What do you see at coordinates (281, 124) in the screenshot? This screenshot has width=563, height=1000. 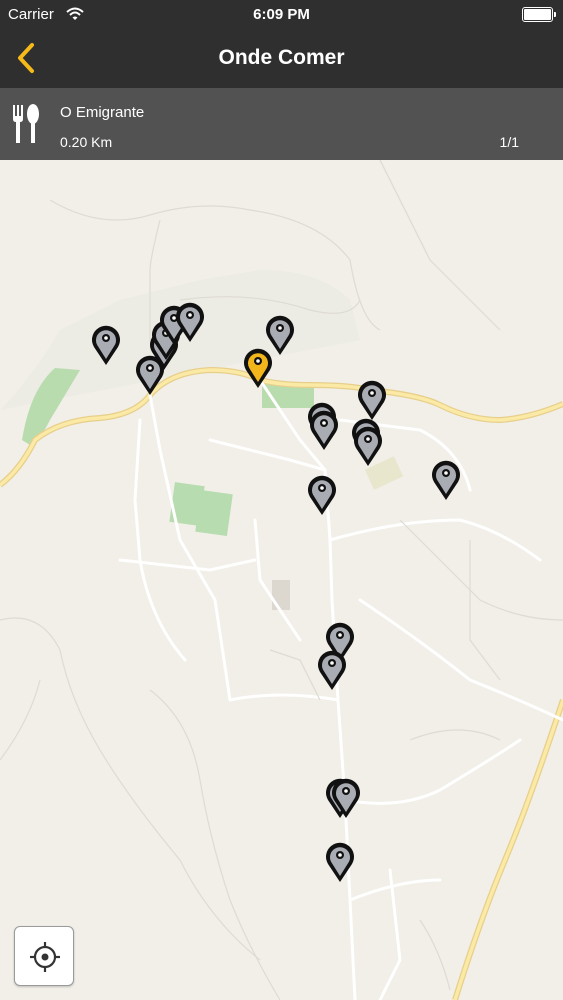 I see `place-info-panel: O Emigrante 0.20 Km 1/1` at bounding box center [281, 124].